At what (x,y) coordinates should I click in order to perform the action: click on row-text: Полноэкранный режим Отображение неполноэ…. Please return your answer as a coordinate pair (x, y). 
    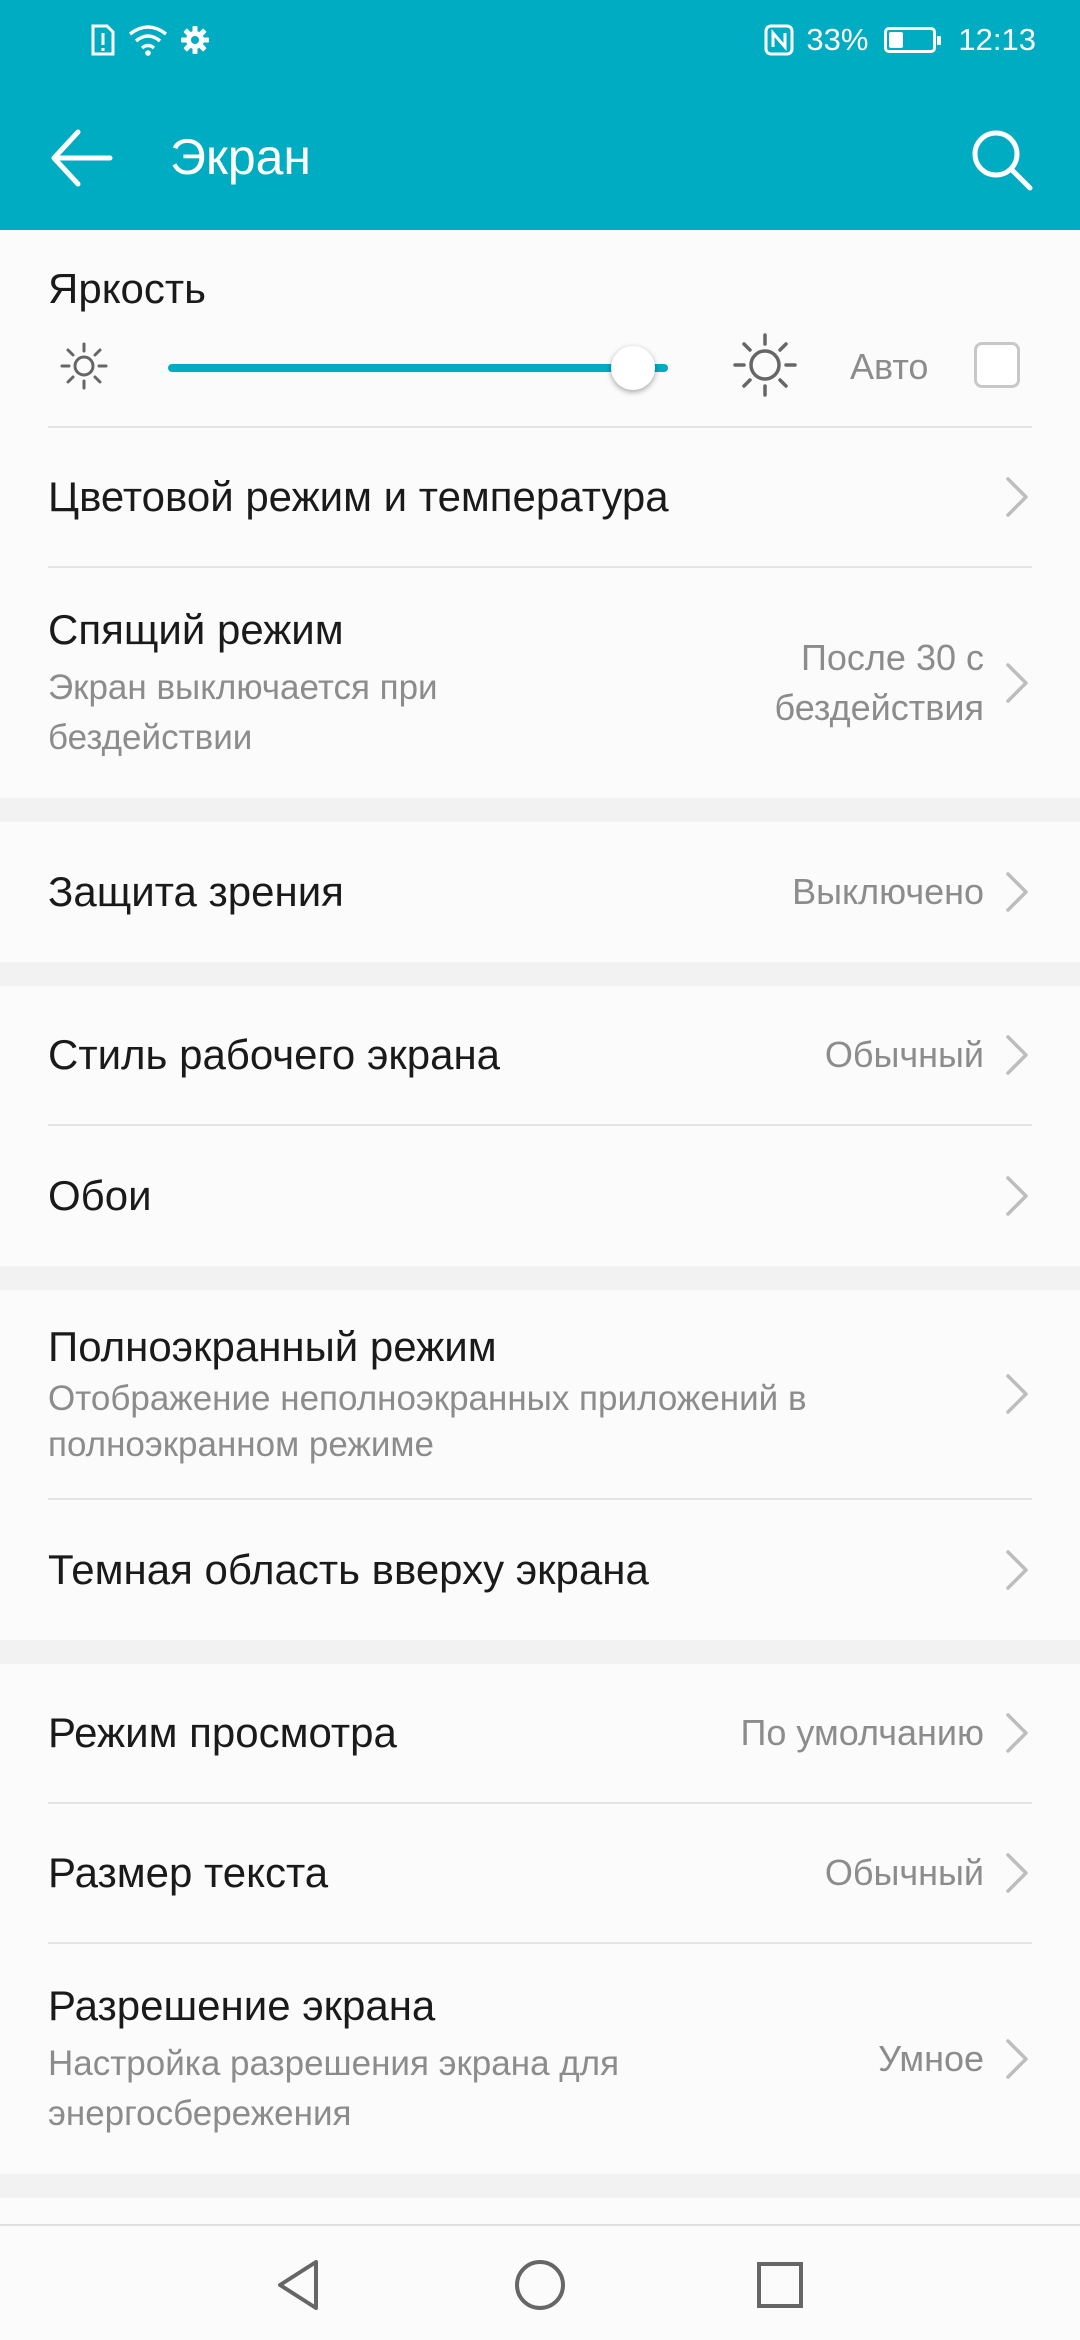
    Looking at the image, I should click on (525, 1394).